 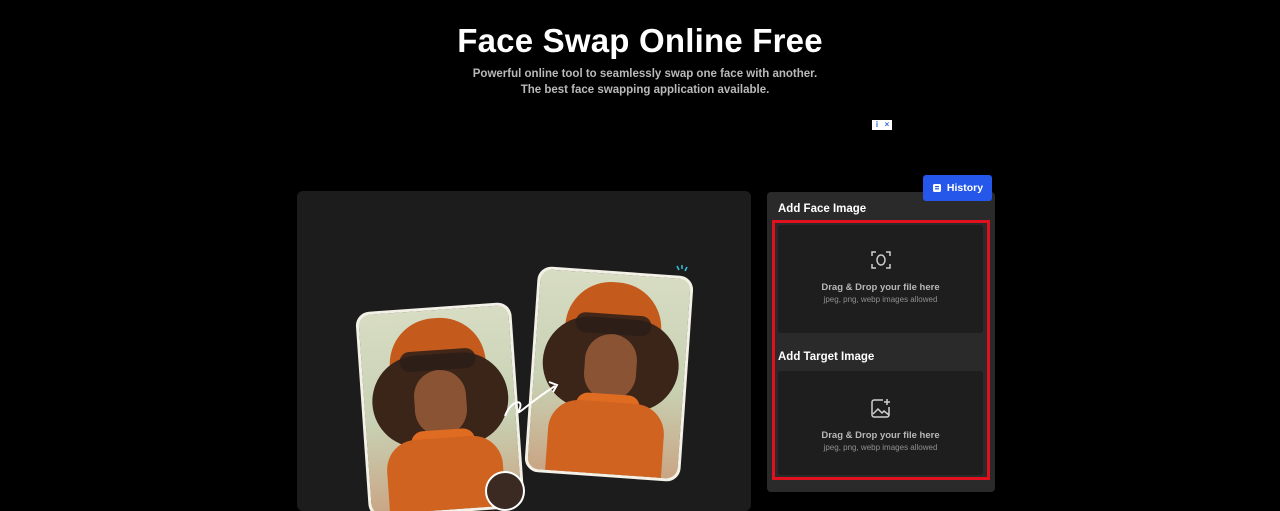 I want to click on sparkle-icon, so click(x=682, y=268).